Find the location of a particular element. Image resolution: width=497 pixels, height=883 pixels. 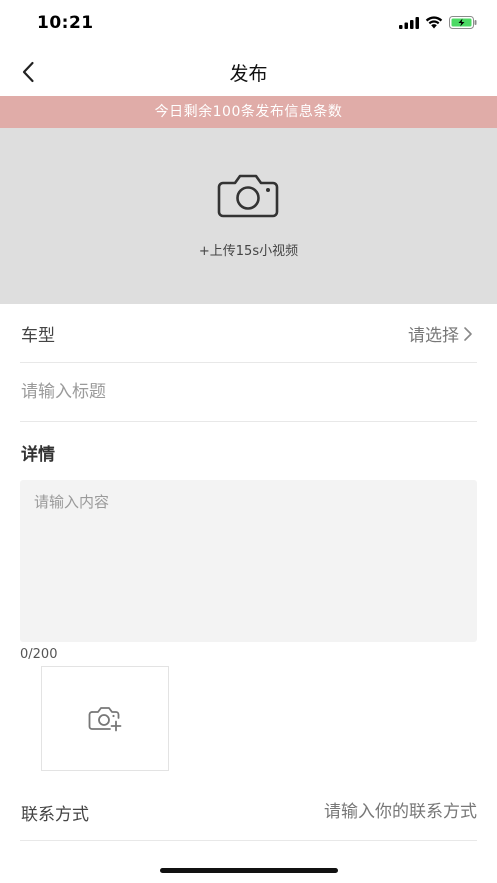

nav-bar: 发布 is located at coordinates (248, 72).